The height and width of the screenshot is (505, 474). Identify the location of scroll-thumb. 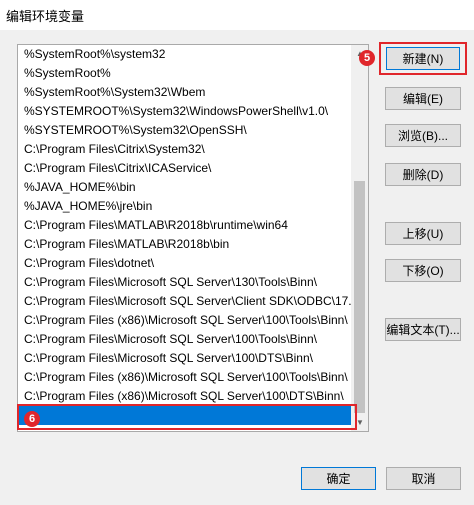
(359, 297).